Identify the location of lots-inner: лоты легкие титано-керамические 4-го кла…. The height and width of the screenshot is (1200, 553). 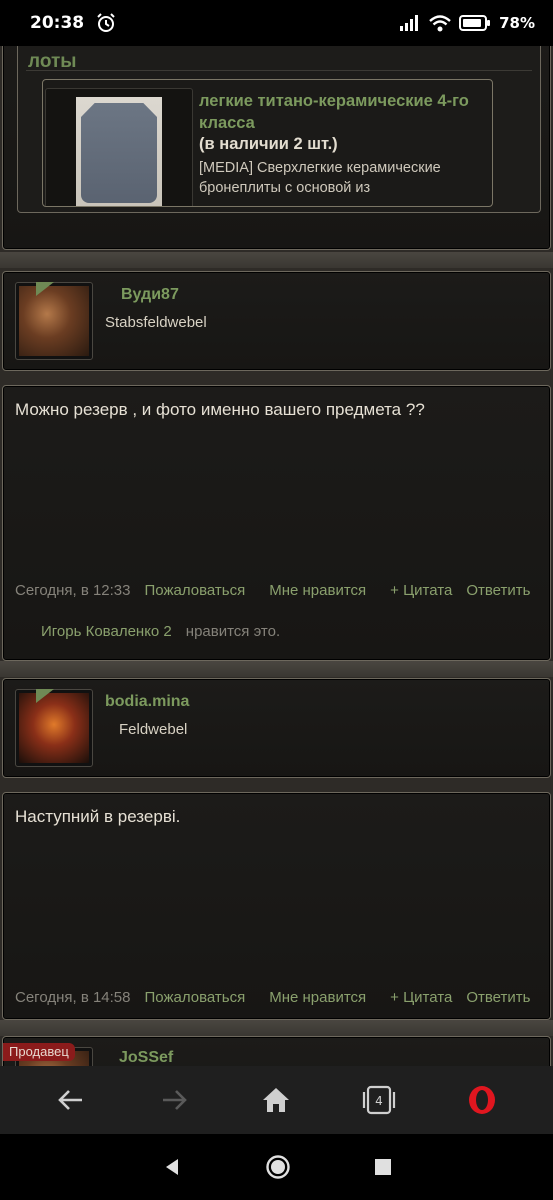
(279, 129).